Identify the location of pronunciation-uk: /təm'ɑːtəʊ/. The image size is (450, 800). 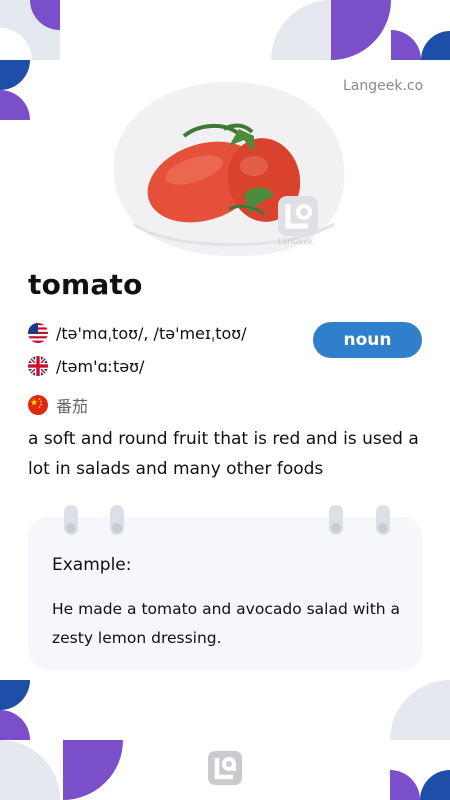
(86, 366).